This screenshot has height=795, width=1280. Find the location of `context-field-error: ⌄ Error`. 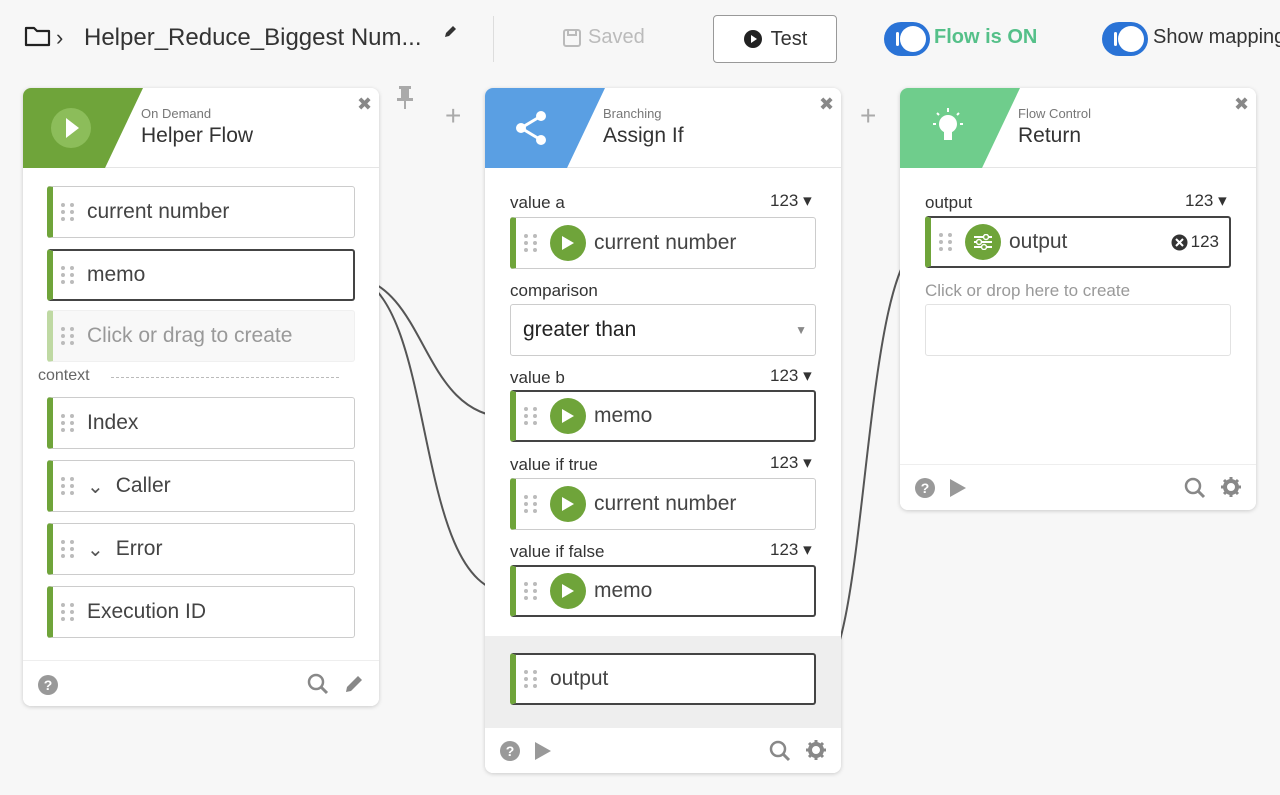

context-field-error: ⌄ Error is located at coordinates (201, 549).